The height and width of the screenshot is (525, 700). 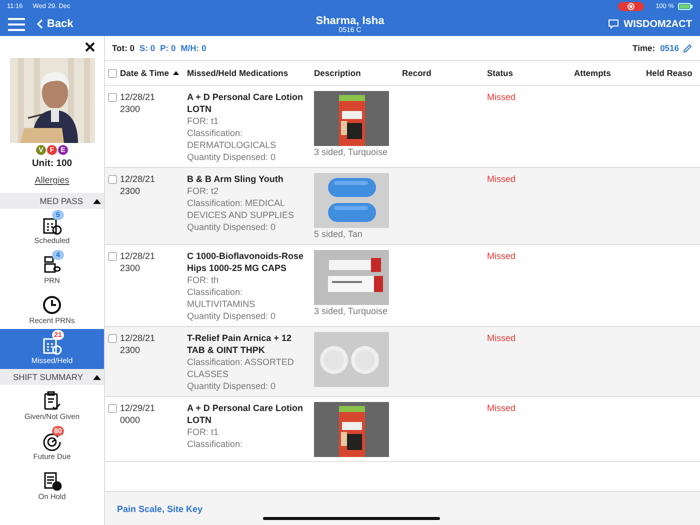 I want to click on row-time: 0000, so click(x=131, y=420).